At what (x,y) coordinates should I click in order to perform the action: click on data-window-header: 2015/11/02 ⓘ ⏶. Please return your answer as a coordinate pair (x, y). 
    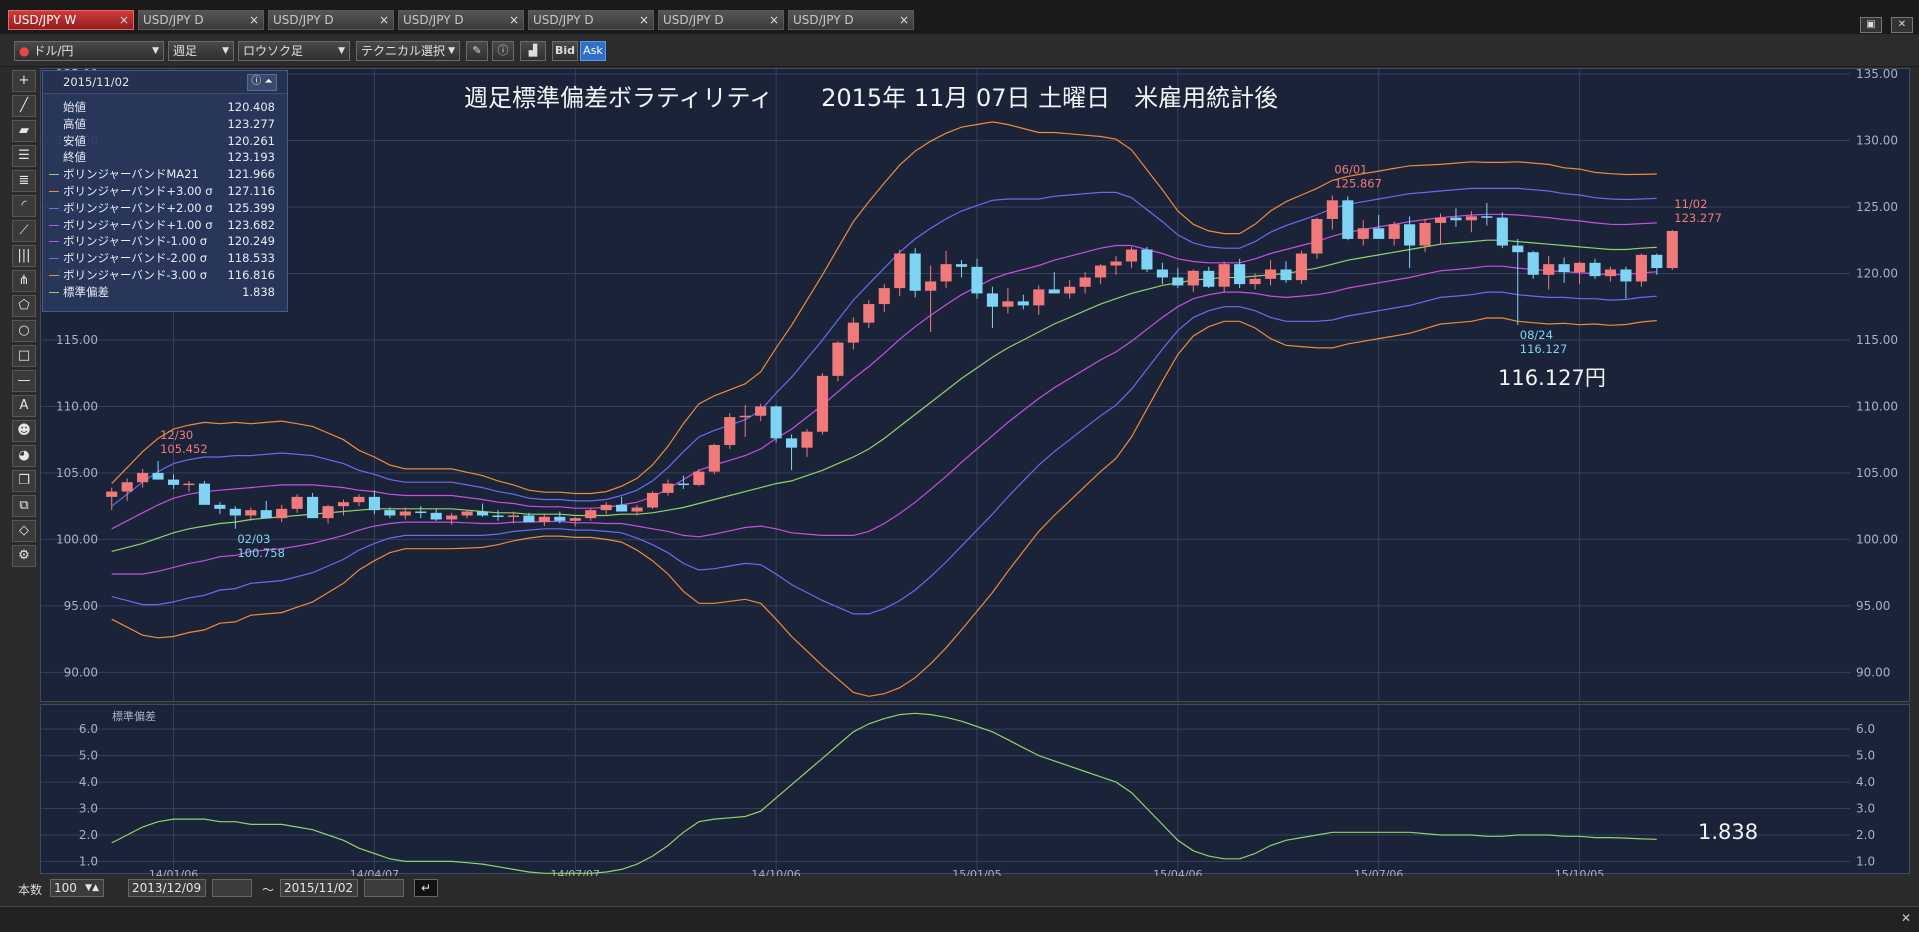
    Looking at the image, I should click on (165, 82).